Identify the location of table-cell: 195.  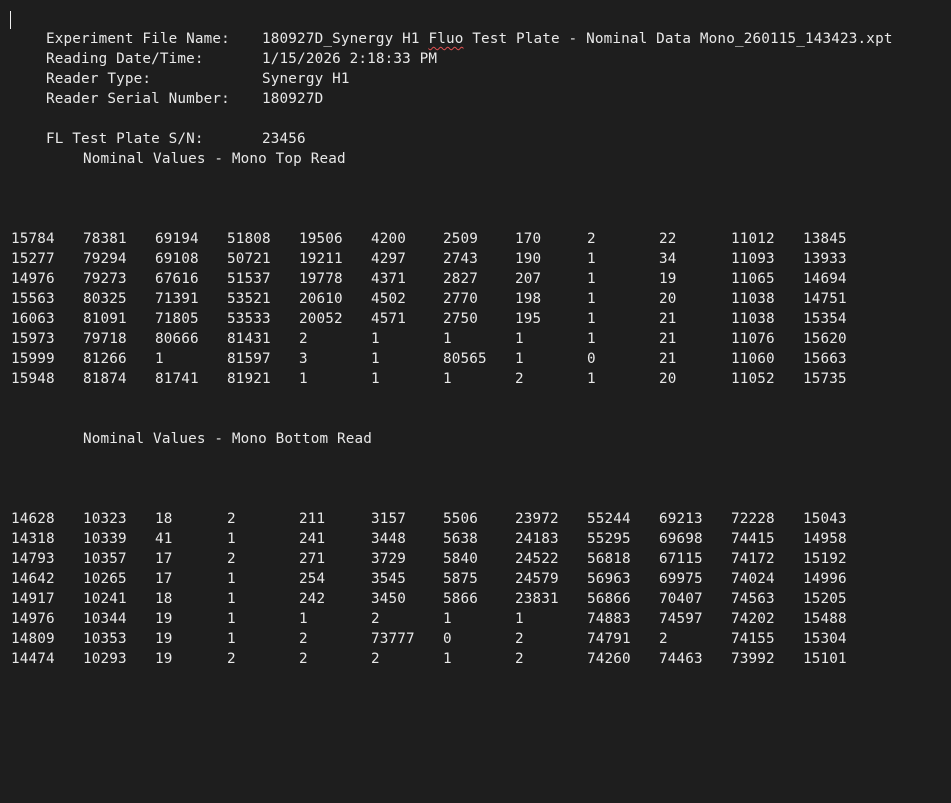
(528, 319).